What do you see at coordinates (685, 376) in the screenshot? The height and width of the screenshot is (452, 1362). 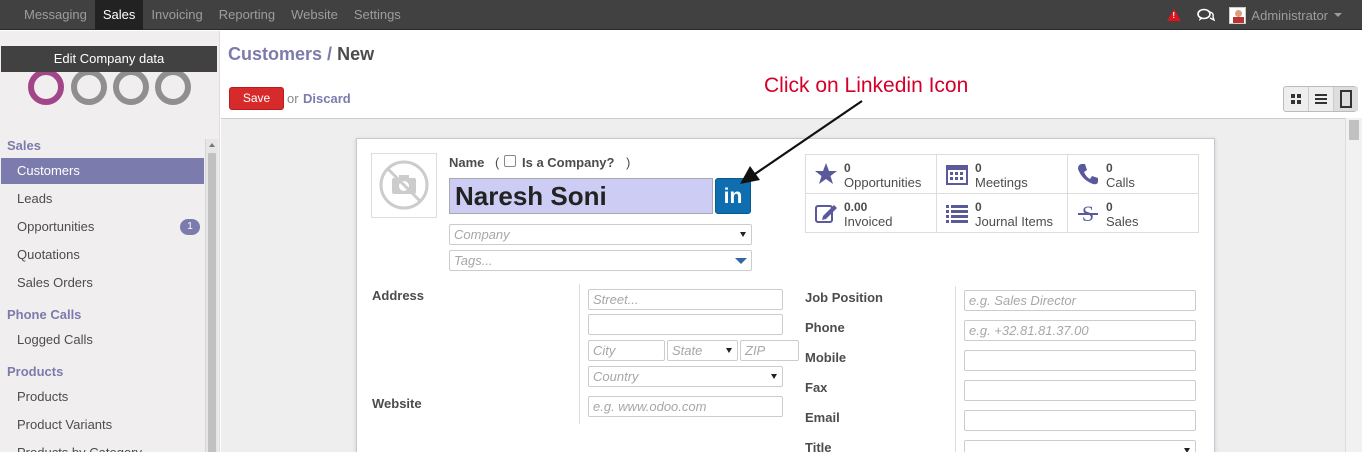 I see `country-select: Country` at bounding box center [685, 376].